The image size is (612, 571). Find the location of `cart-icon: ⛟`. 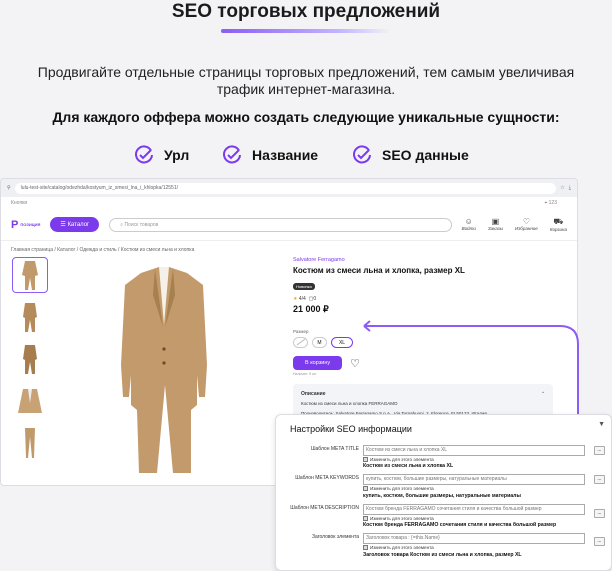

cart-icon: ⛟ is located at coordinates (558, 221).